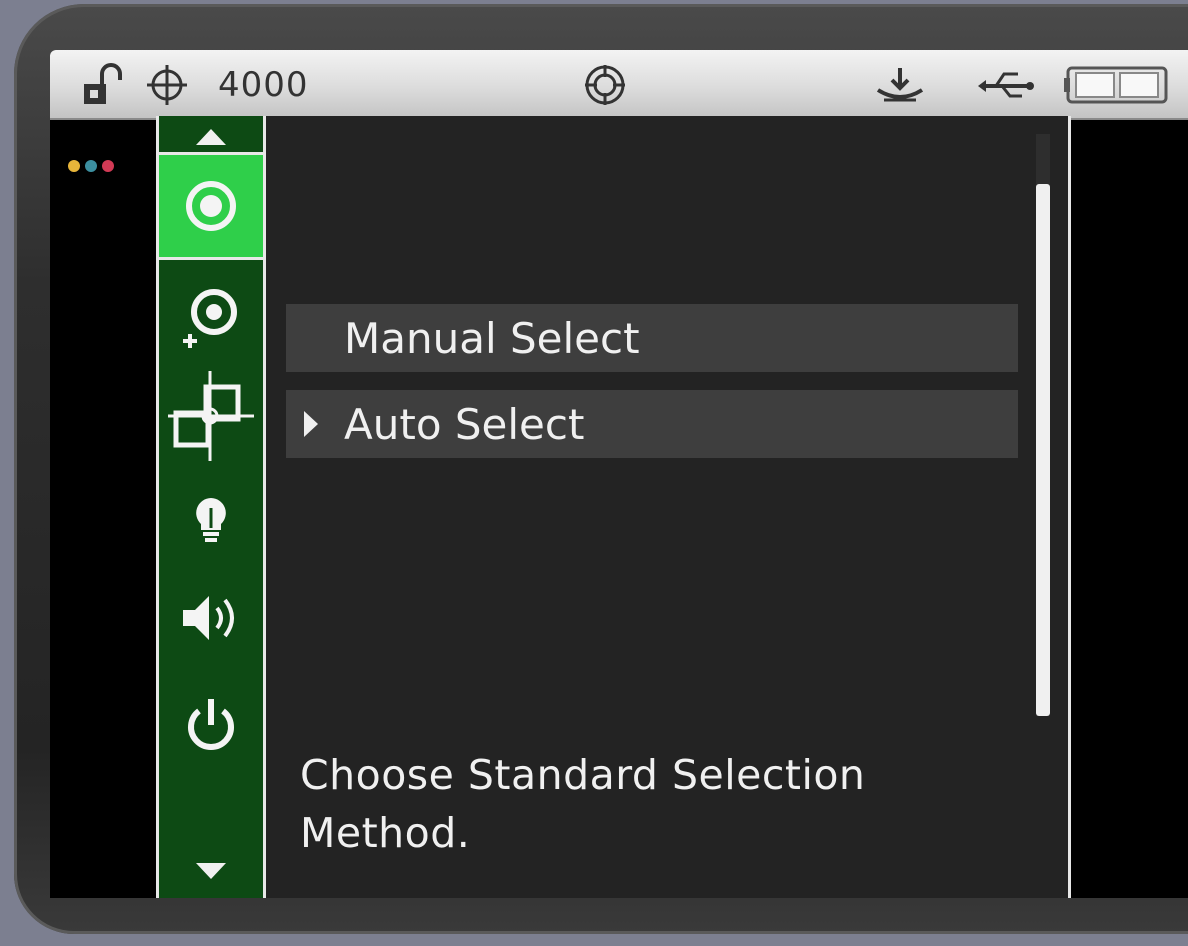 The width and height of the screenshot is (1188, 946). What do you see at coordinates (103, 85) in the screenshot?
I see `unlock-icon` at bounding box center [103, 85].